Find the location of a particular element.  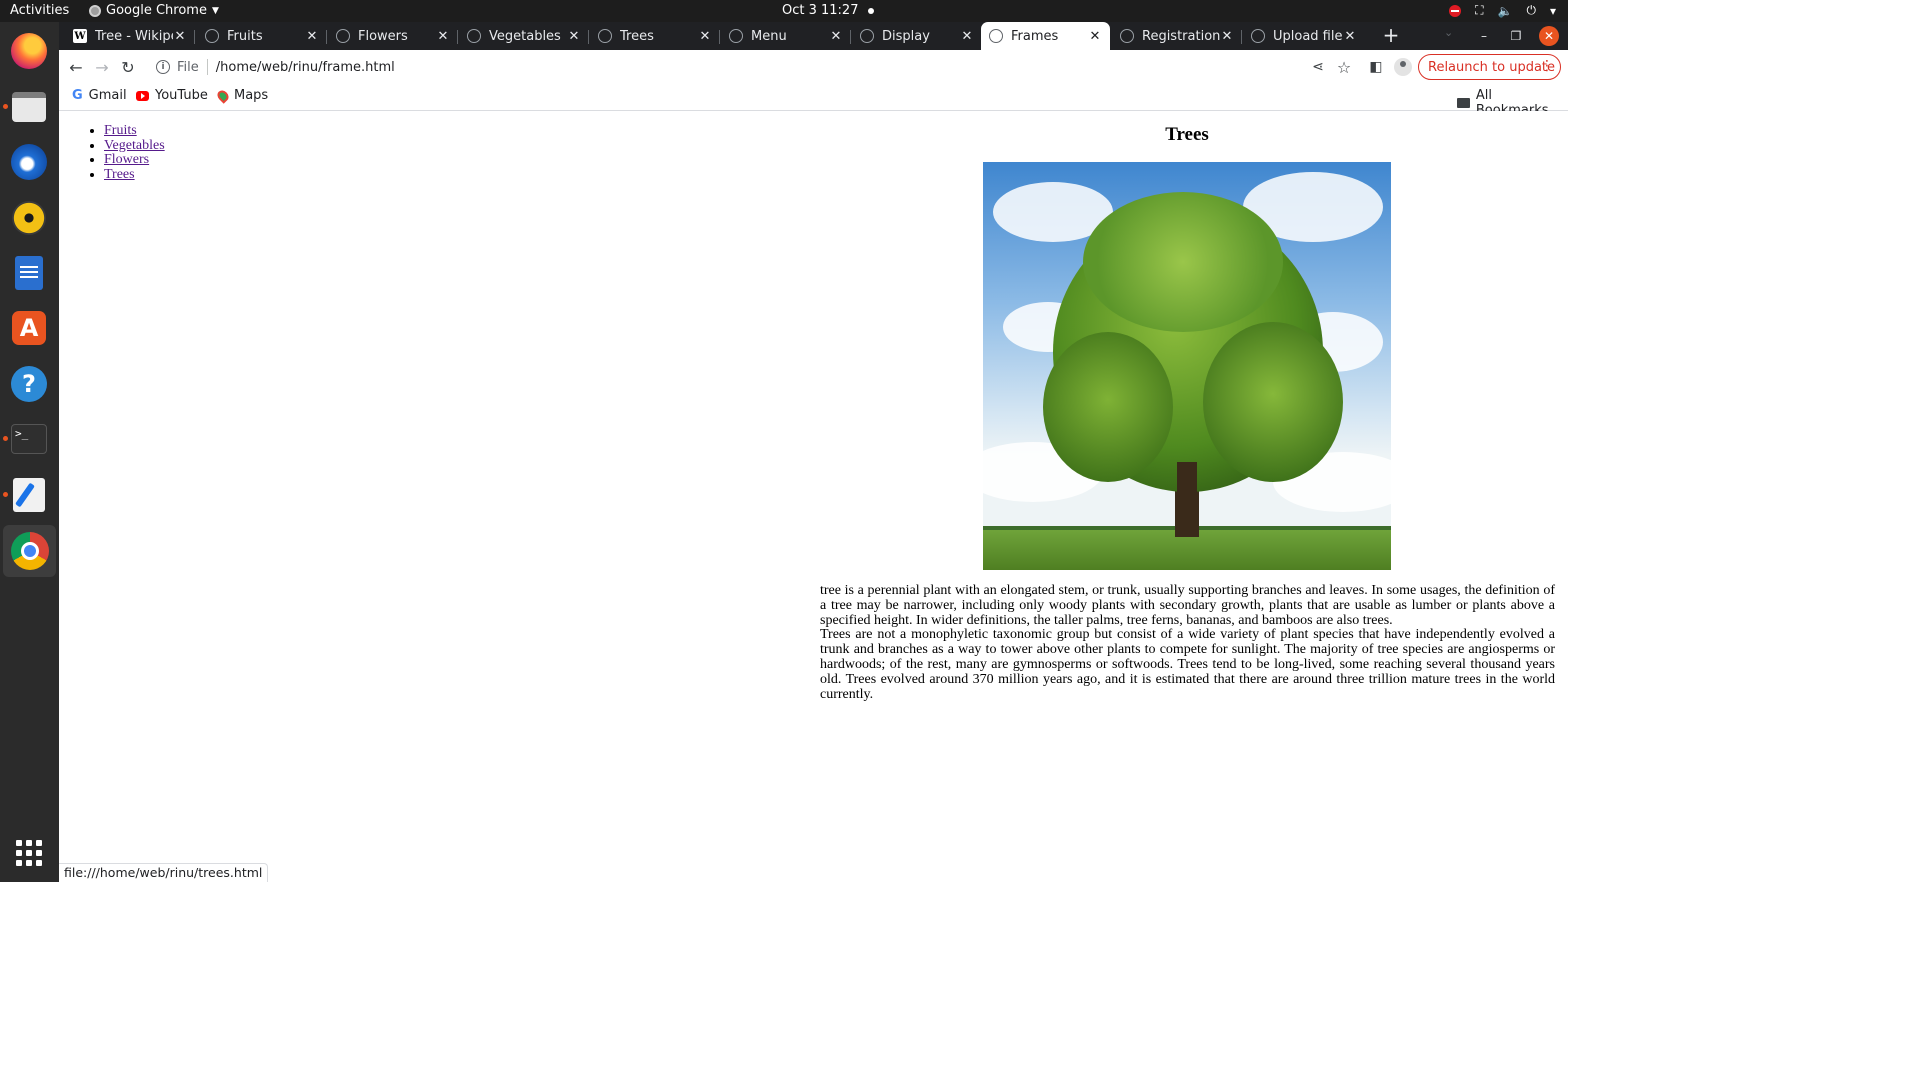

tab-menu: Menu ✕ is located at coordinates (786, 36).